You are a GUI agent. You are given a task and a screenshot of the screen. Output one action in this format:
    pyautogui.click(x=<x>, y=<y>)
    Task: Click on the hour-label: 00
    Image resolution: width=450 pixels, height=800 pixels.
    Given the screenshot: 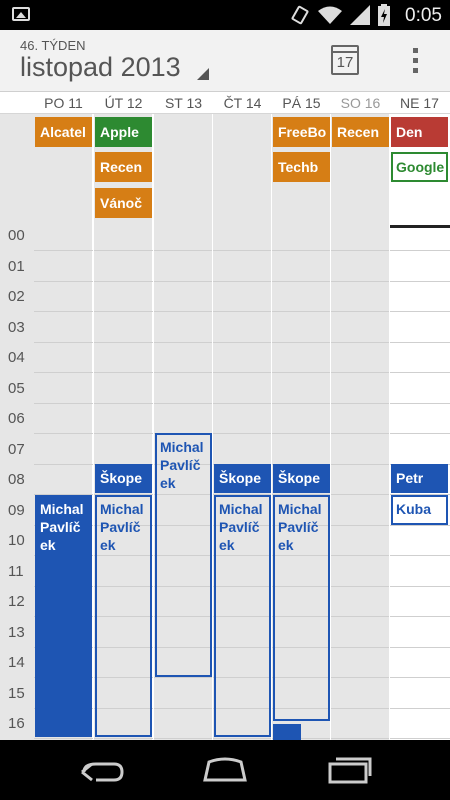 What is the action you would take?
    pyautogui.click(x=16, y=235)
    